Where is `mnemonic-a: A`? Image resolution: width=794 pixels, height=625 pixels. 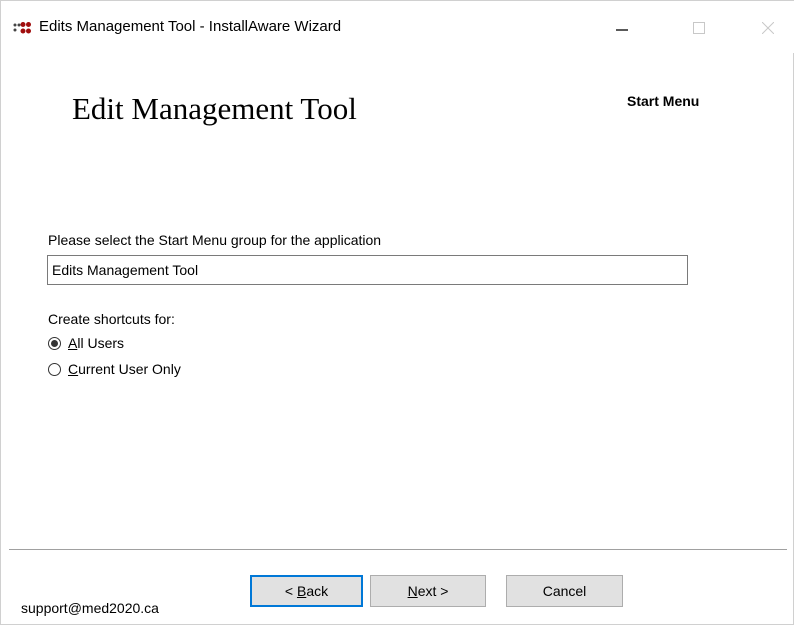 mnemonic-a: A is located at coordinates (73, 343).